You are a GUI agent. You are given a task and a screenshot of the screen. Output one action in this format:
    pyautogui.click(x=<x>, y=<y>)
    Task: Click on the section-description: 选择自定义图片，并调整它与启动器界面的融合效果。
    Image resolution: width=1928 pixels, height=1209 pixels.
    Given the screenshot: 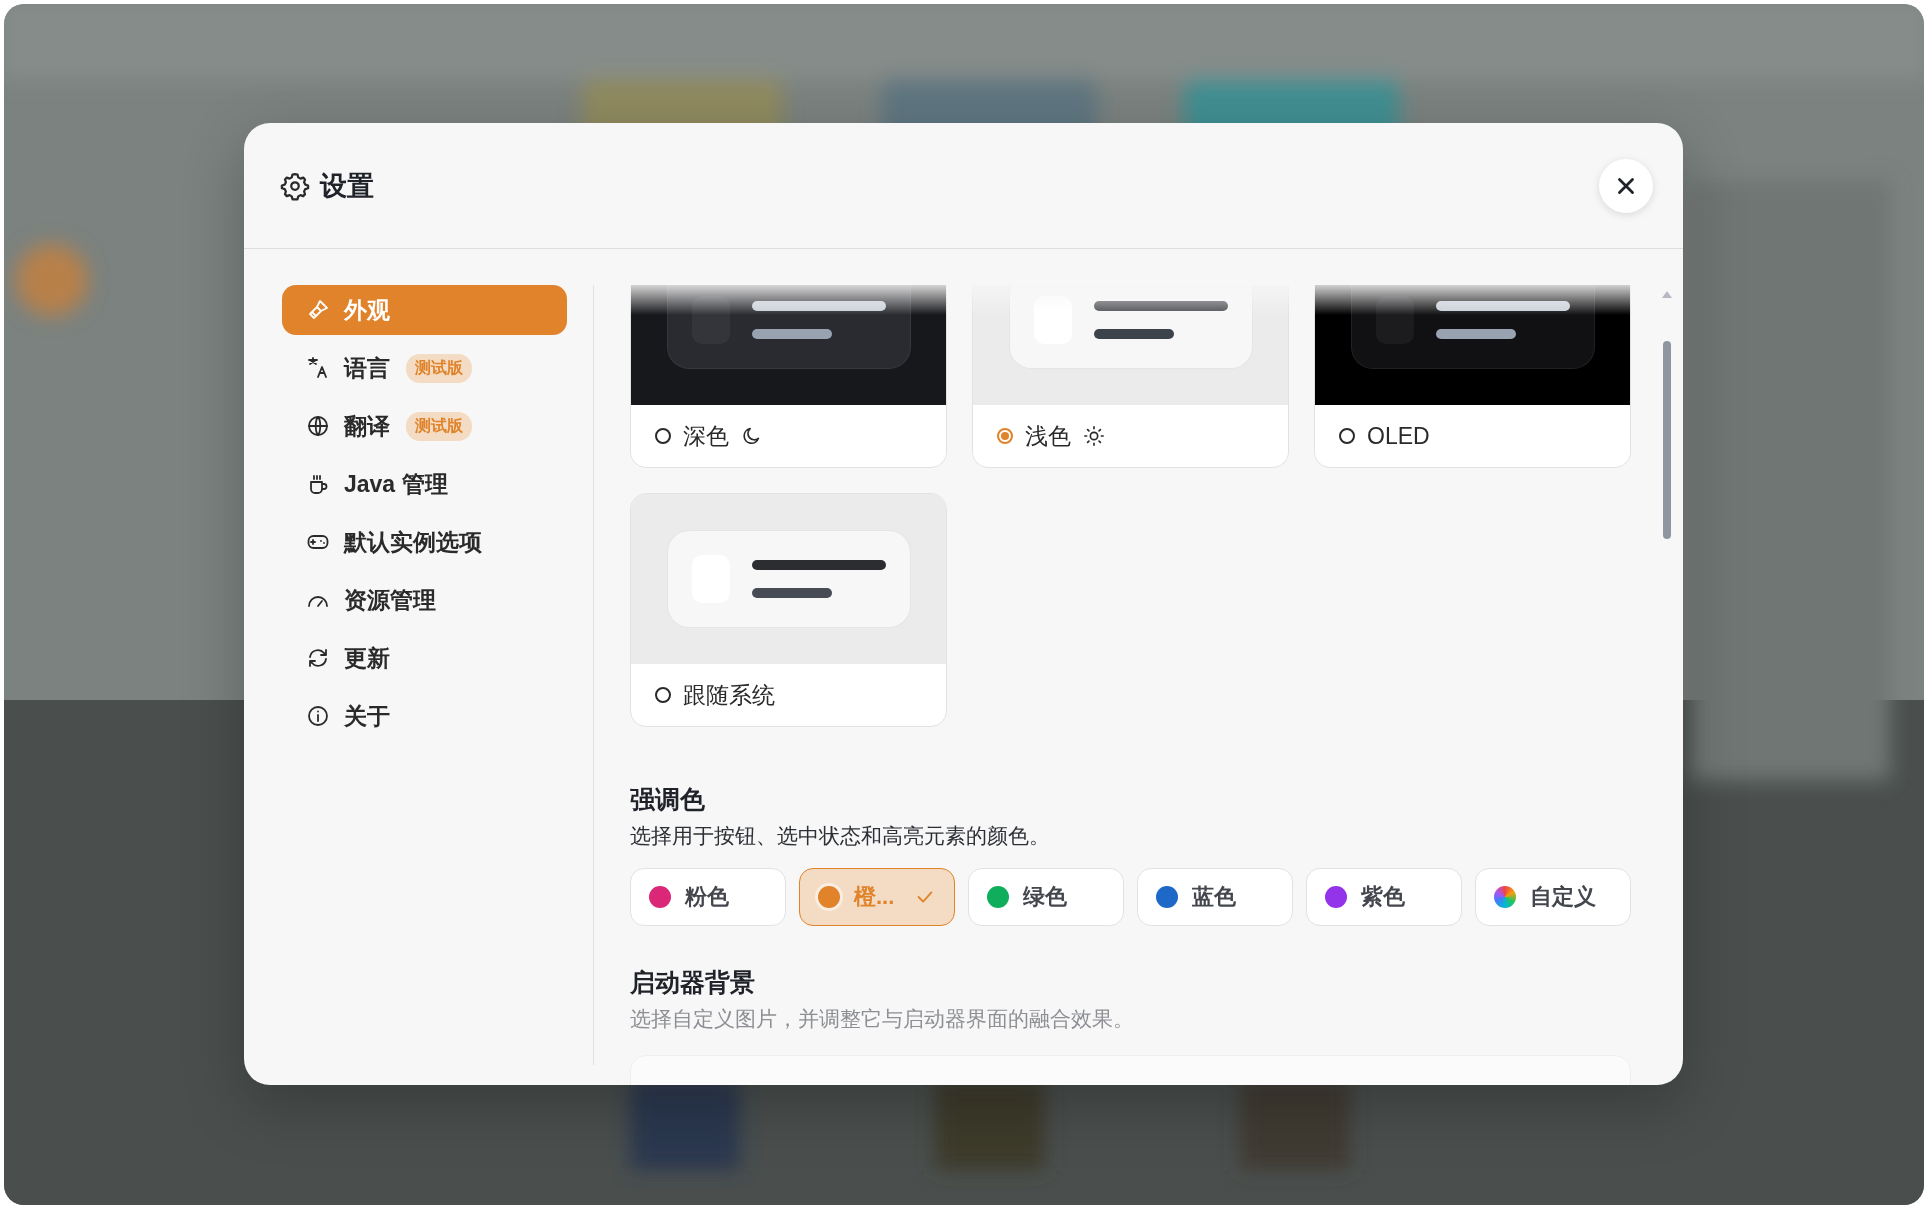 What is the action you would take?
    pyautogui.click(x=882, y=1019)
    